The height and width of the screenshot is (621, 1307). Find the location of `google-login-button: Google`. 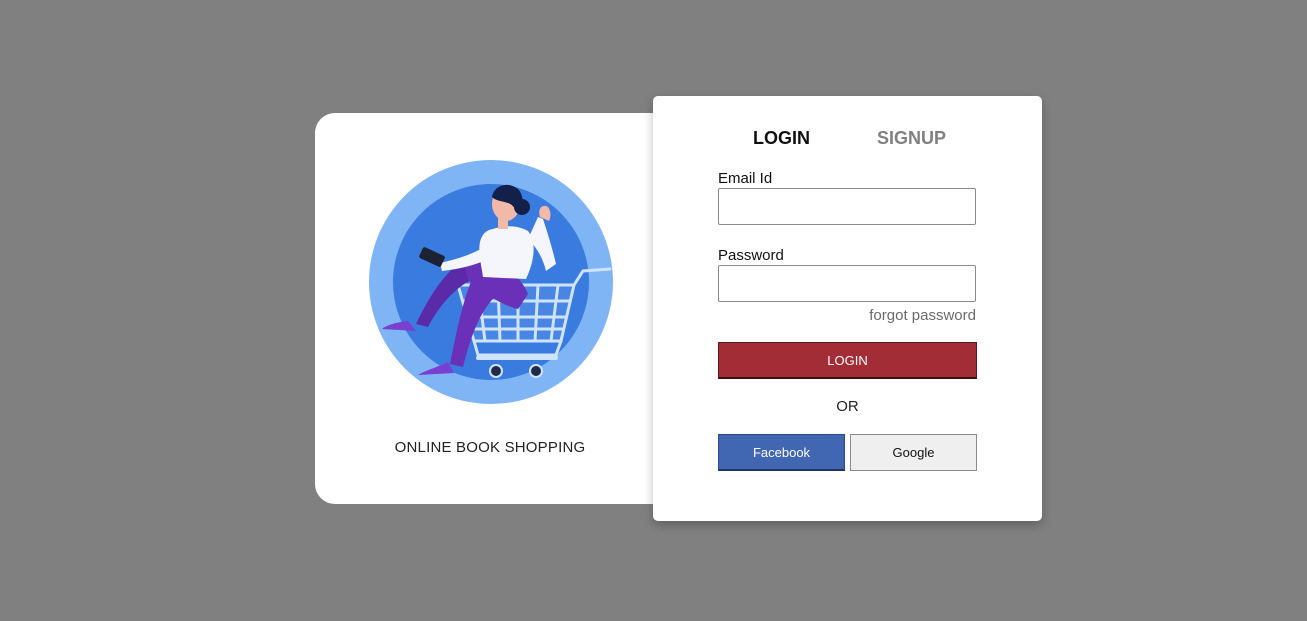

google-login-button: Google is located at coordinates (913, 452).